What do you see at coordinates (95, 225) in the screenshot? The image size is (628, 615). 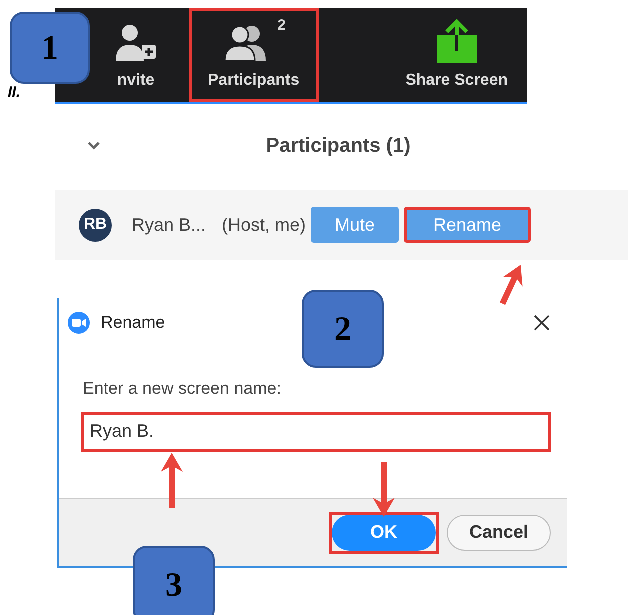 I see `avatar-initials: RB` at bounding box center [95, 225].